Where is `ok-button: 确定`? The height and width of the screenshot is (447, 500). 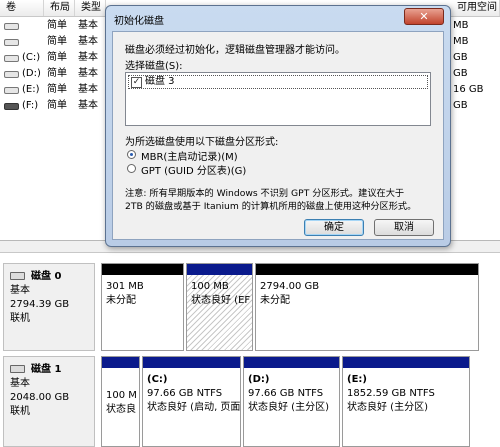
ok-button: 确定 is located at coordinates (334, 227).